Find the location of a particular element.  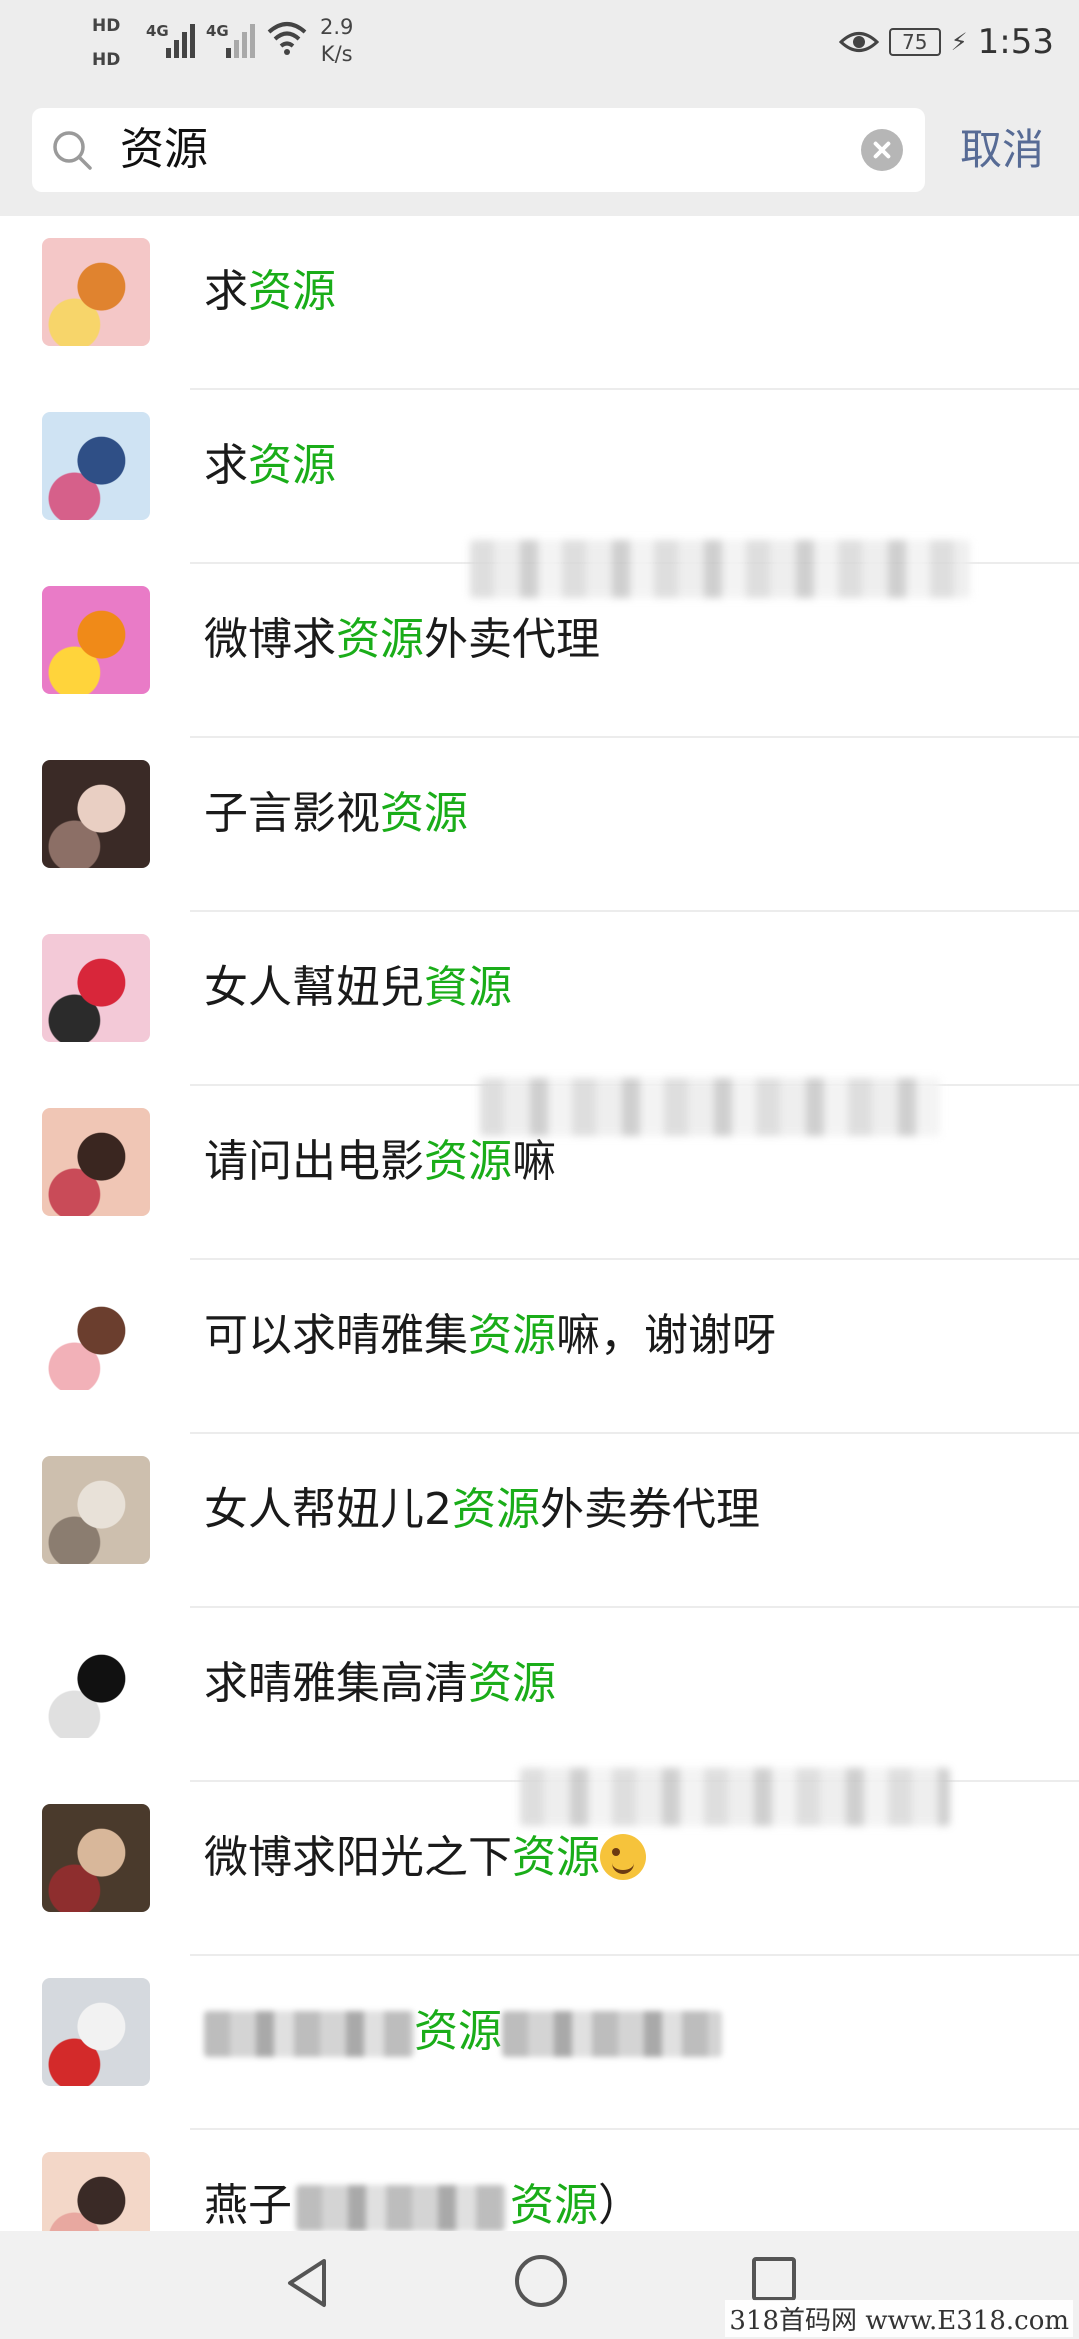

text-prefix: 燕子 is located at coordinates (248, 2205).